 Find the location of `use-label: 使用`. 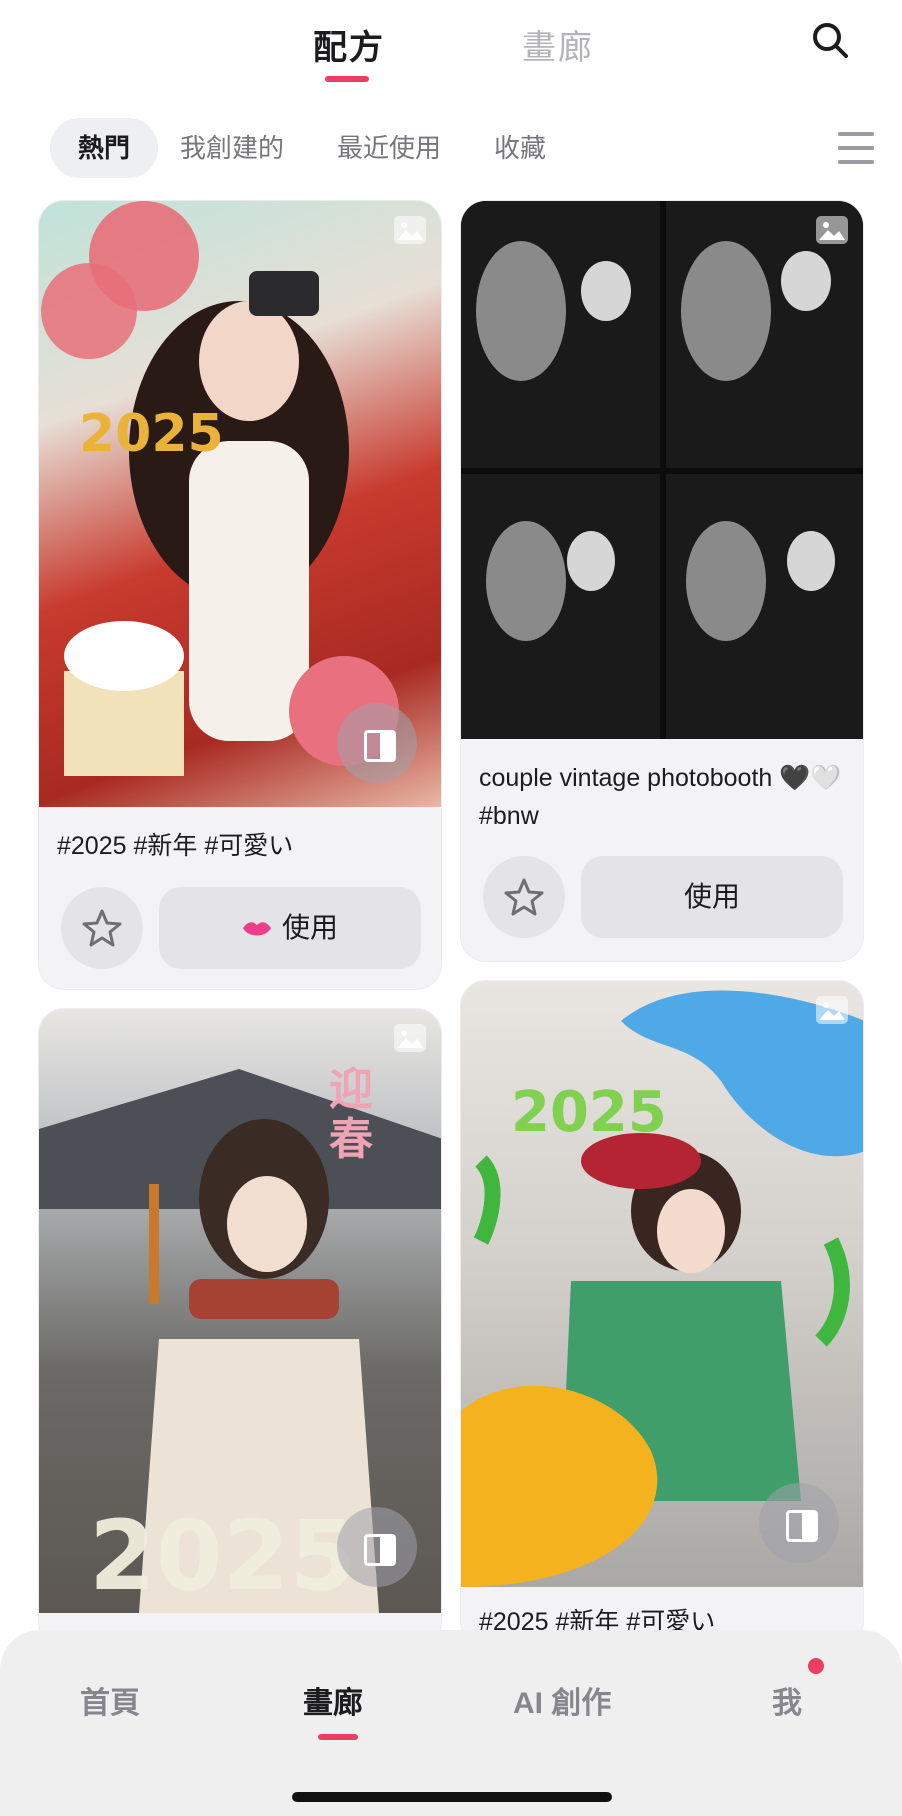

use-label: 使用 is located at coordinates (309, 927).